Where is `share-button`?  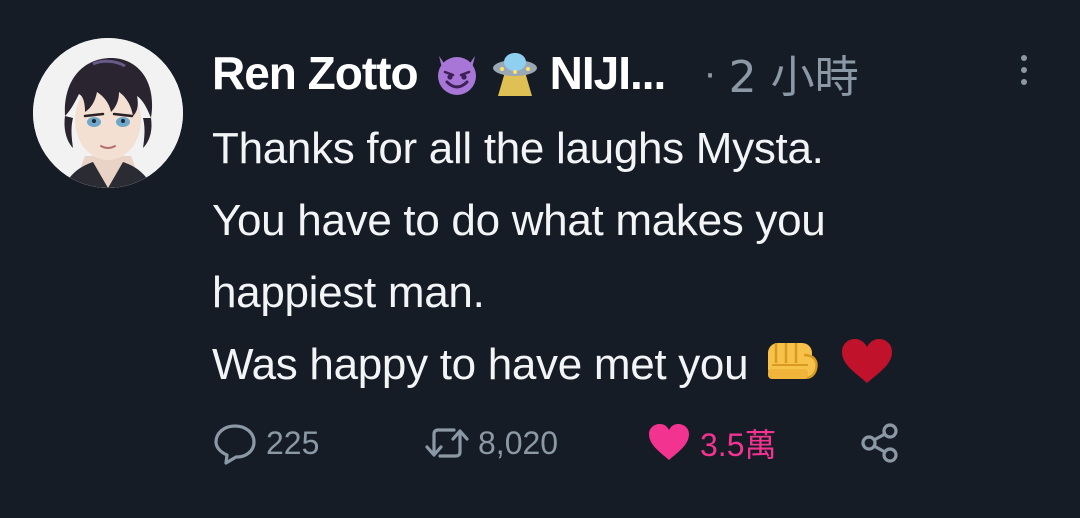
share-button is located at coordinates (884, 443).